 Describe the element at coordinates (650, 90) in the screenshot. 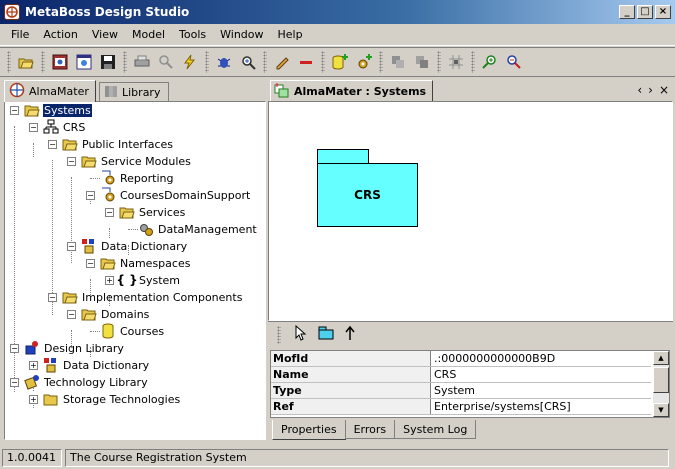

I see `chevron-right-icon: ›` at that location.